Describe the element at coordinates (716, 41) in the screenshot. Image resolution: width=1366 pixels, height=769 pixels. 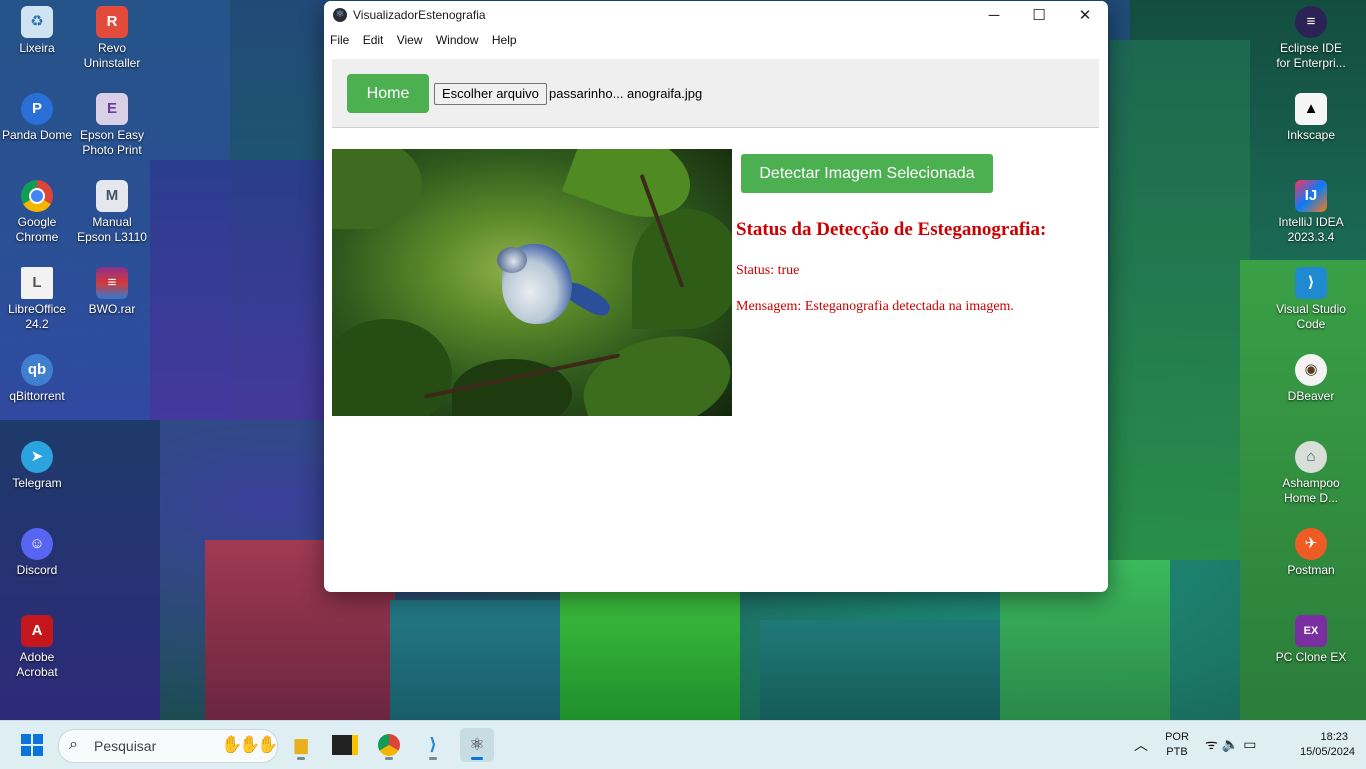
I see `menu-bar: File Edit View Window Help` at that location.